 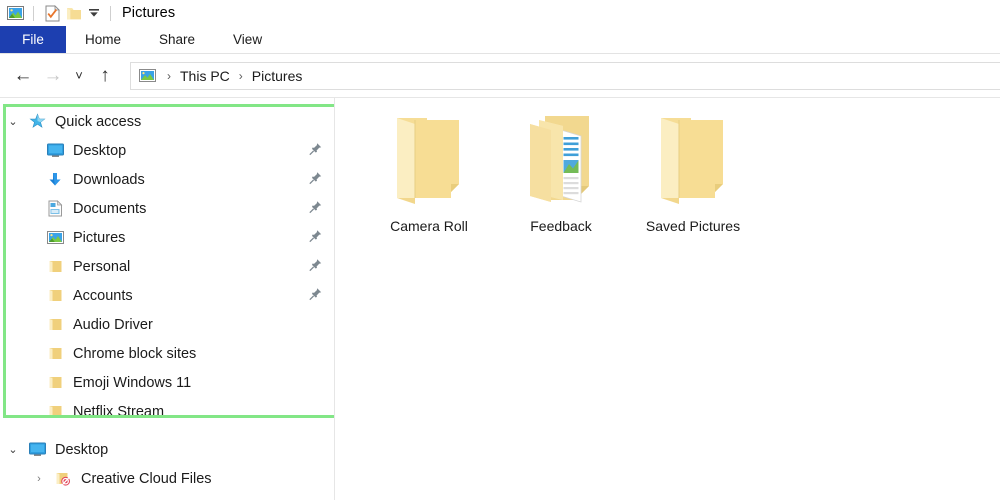 What do you see at coordinates (177, 39) in the screenshot?
I see `tab-share: Share` at bounding box center [177, 39].